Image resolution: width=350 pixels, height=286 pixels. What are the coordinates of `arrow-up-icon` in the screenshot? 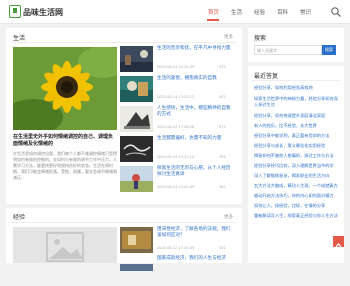 It's located at (338, 245).